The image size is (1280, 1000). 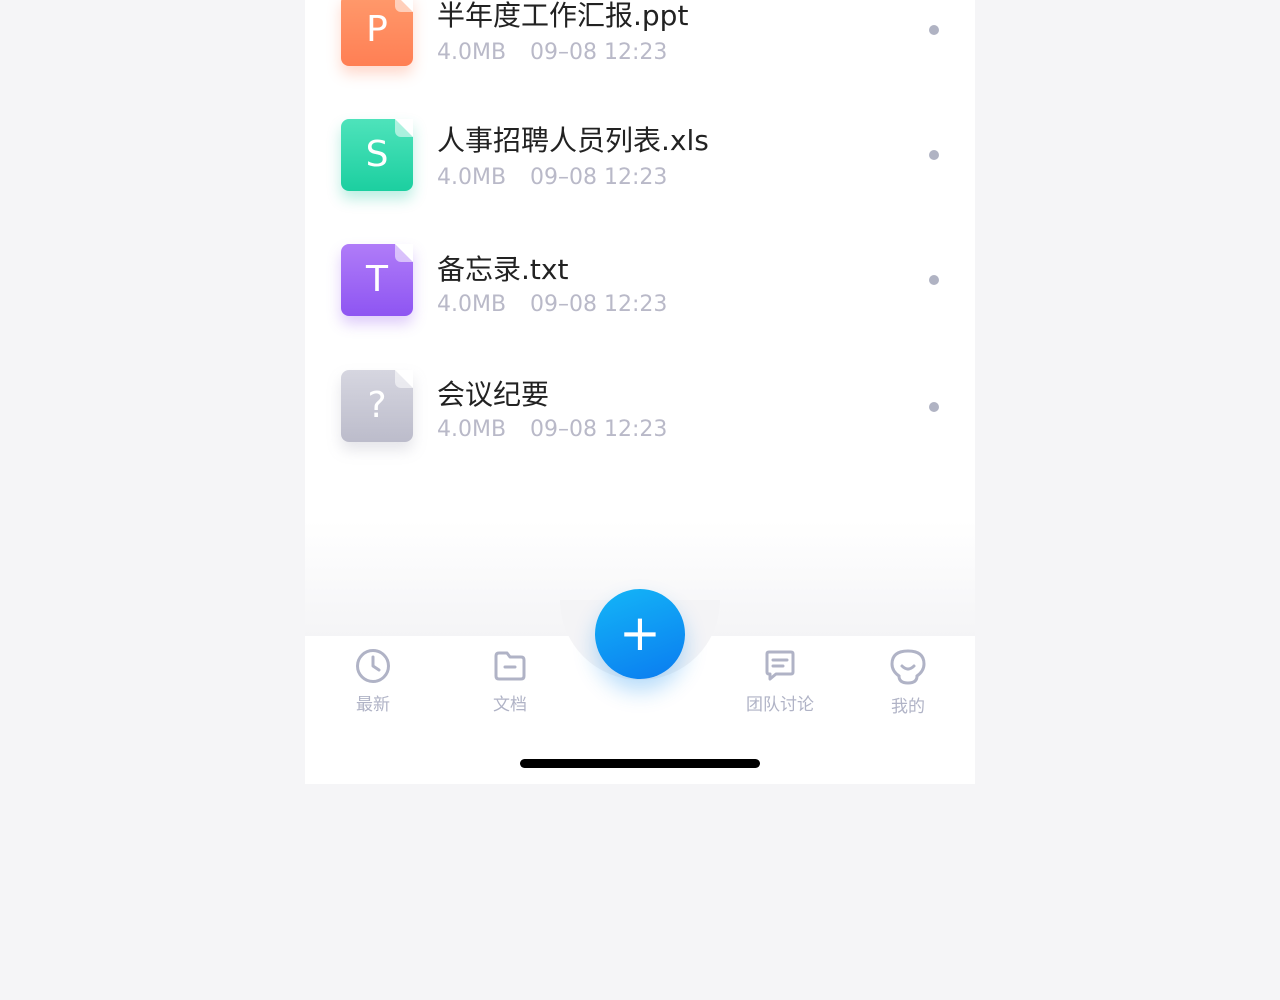 What do you see at coordinates (908, 667) in the screenshot?
I see `user-icon` at bounding box center [908, 667].